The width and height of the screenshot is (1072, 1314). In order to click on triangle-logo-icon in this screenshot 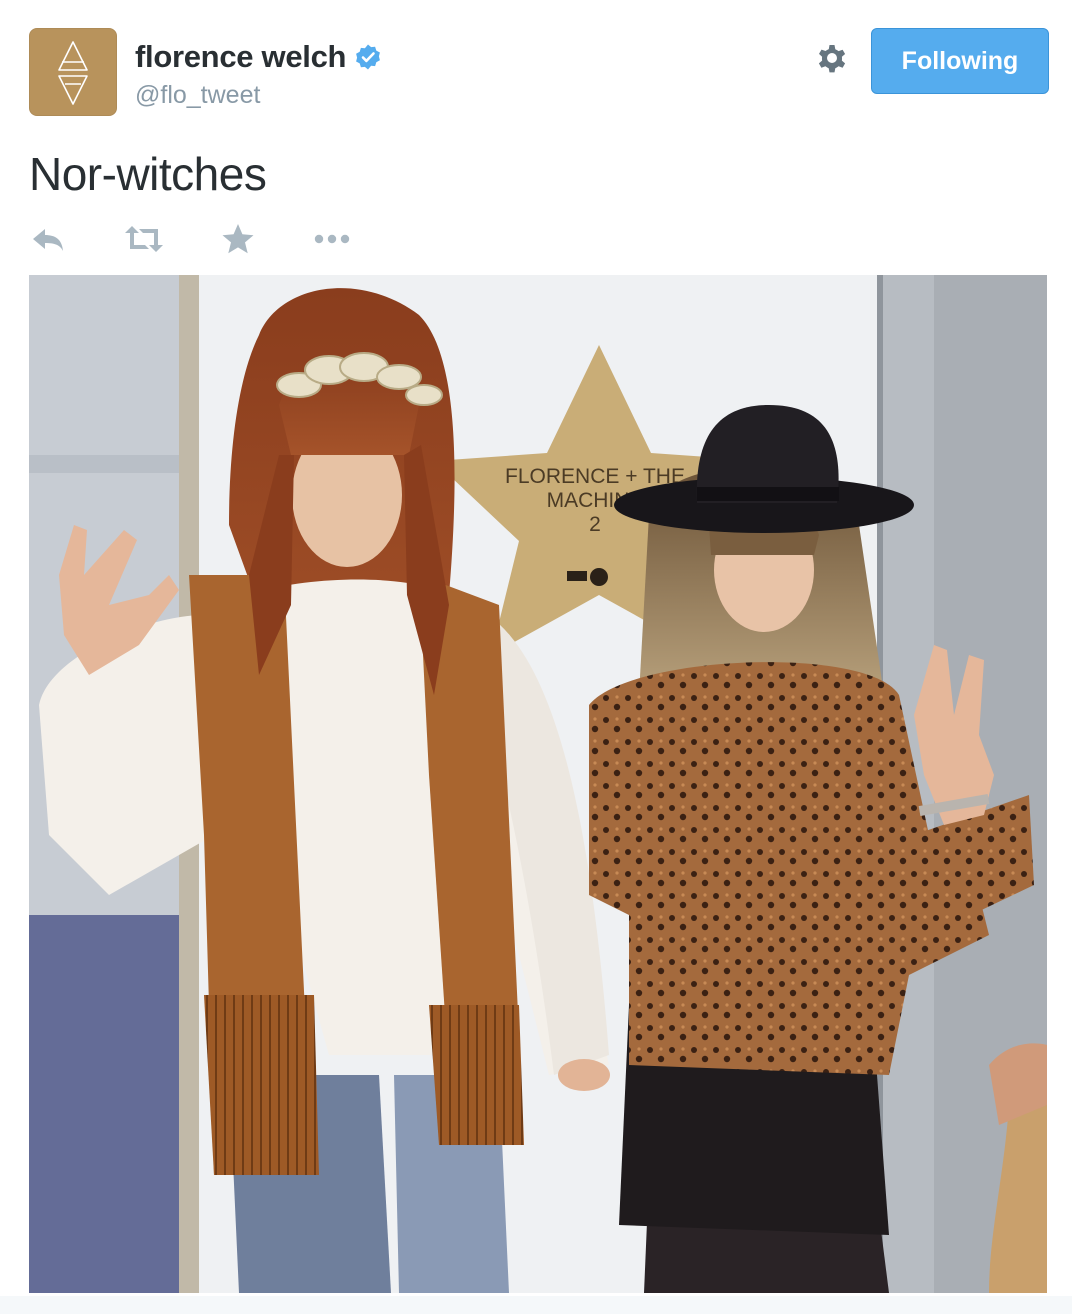, I will do `click(73, 73)`.